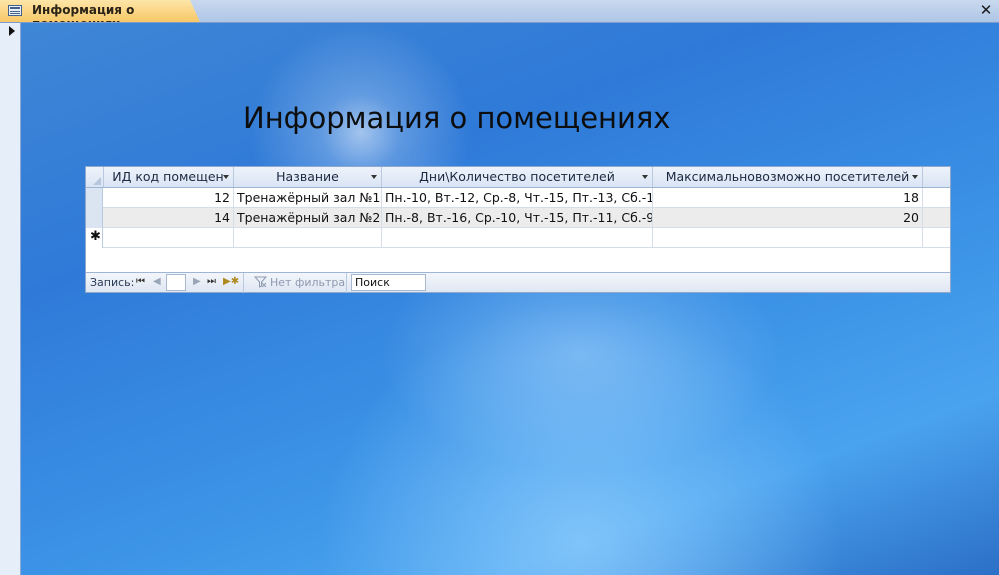  I want to click on current-record-input, so click(176, 282).